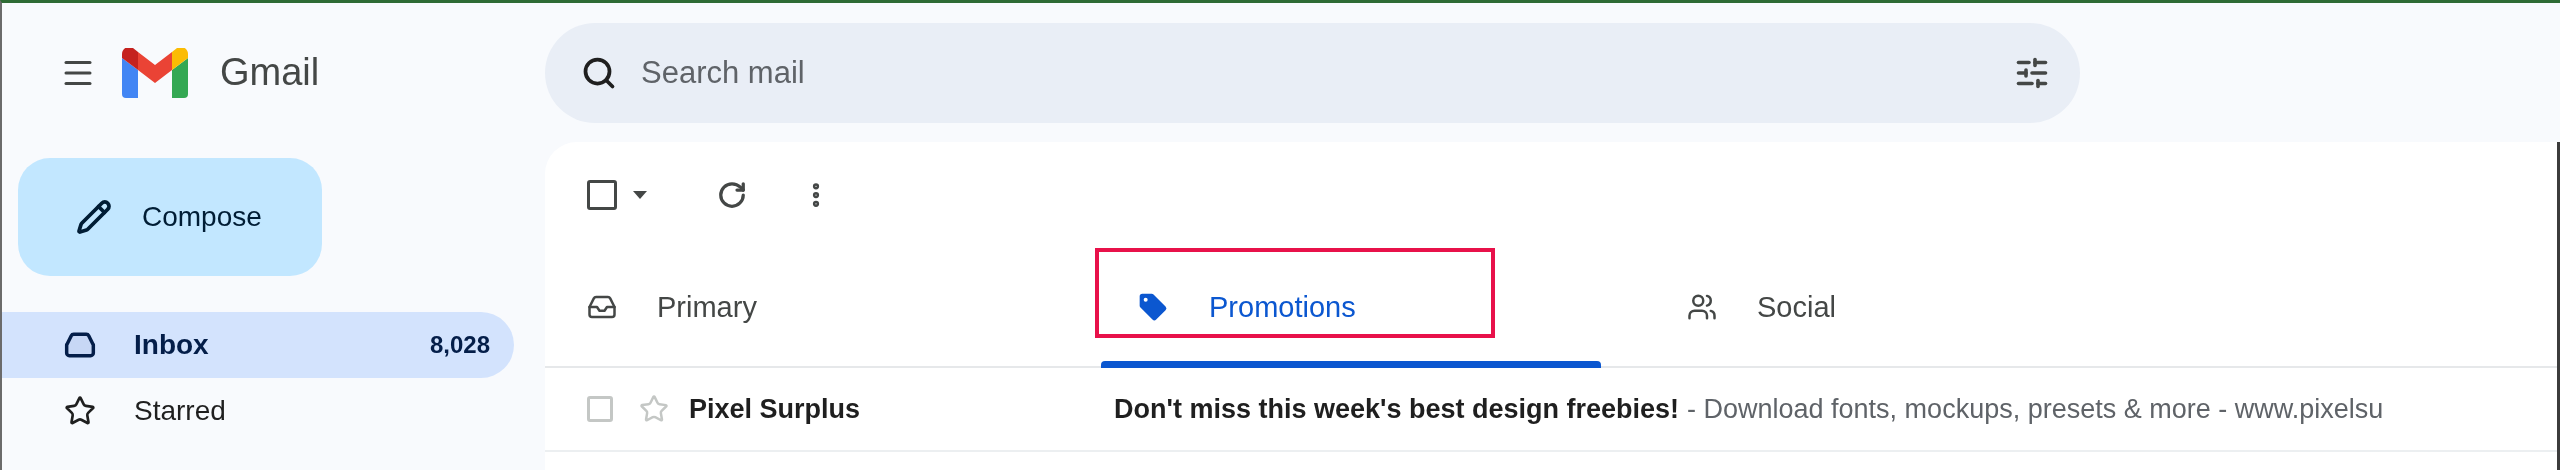 The image size is (2560, 470). What do you see at coordinates (1796, 307) in the screenshot?
I see `tab-label: Social` at bounding box center [1796, 307].